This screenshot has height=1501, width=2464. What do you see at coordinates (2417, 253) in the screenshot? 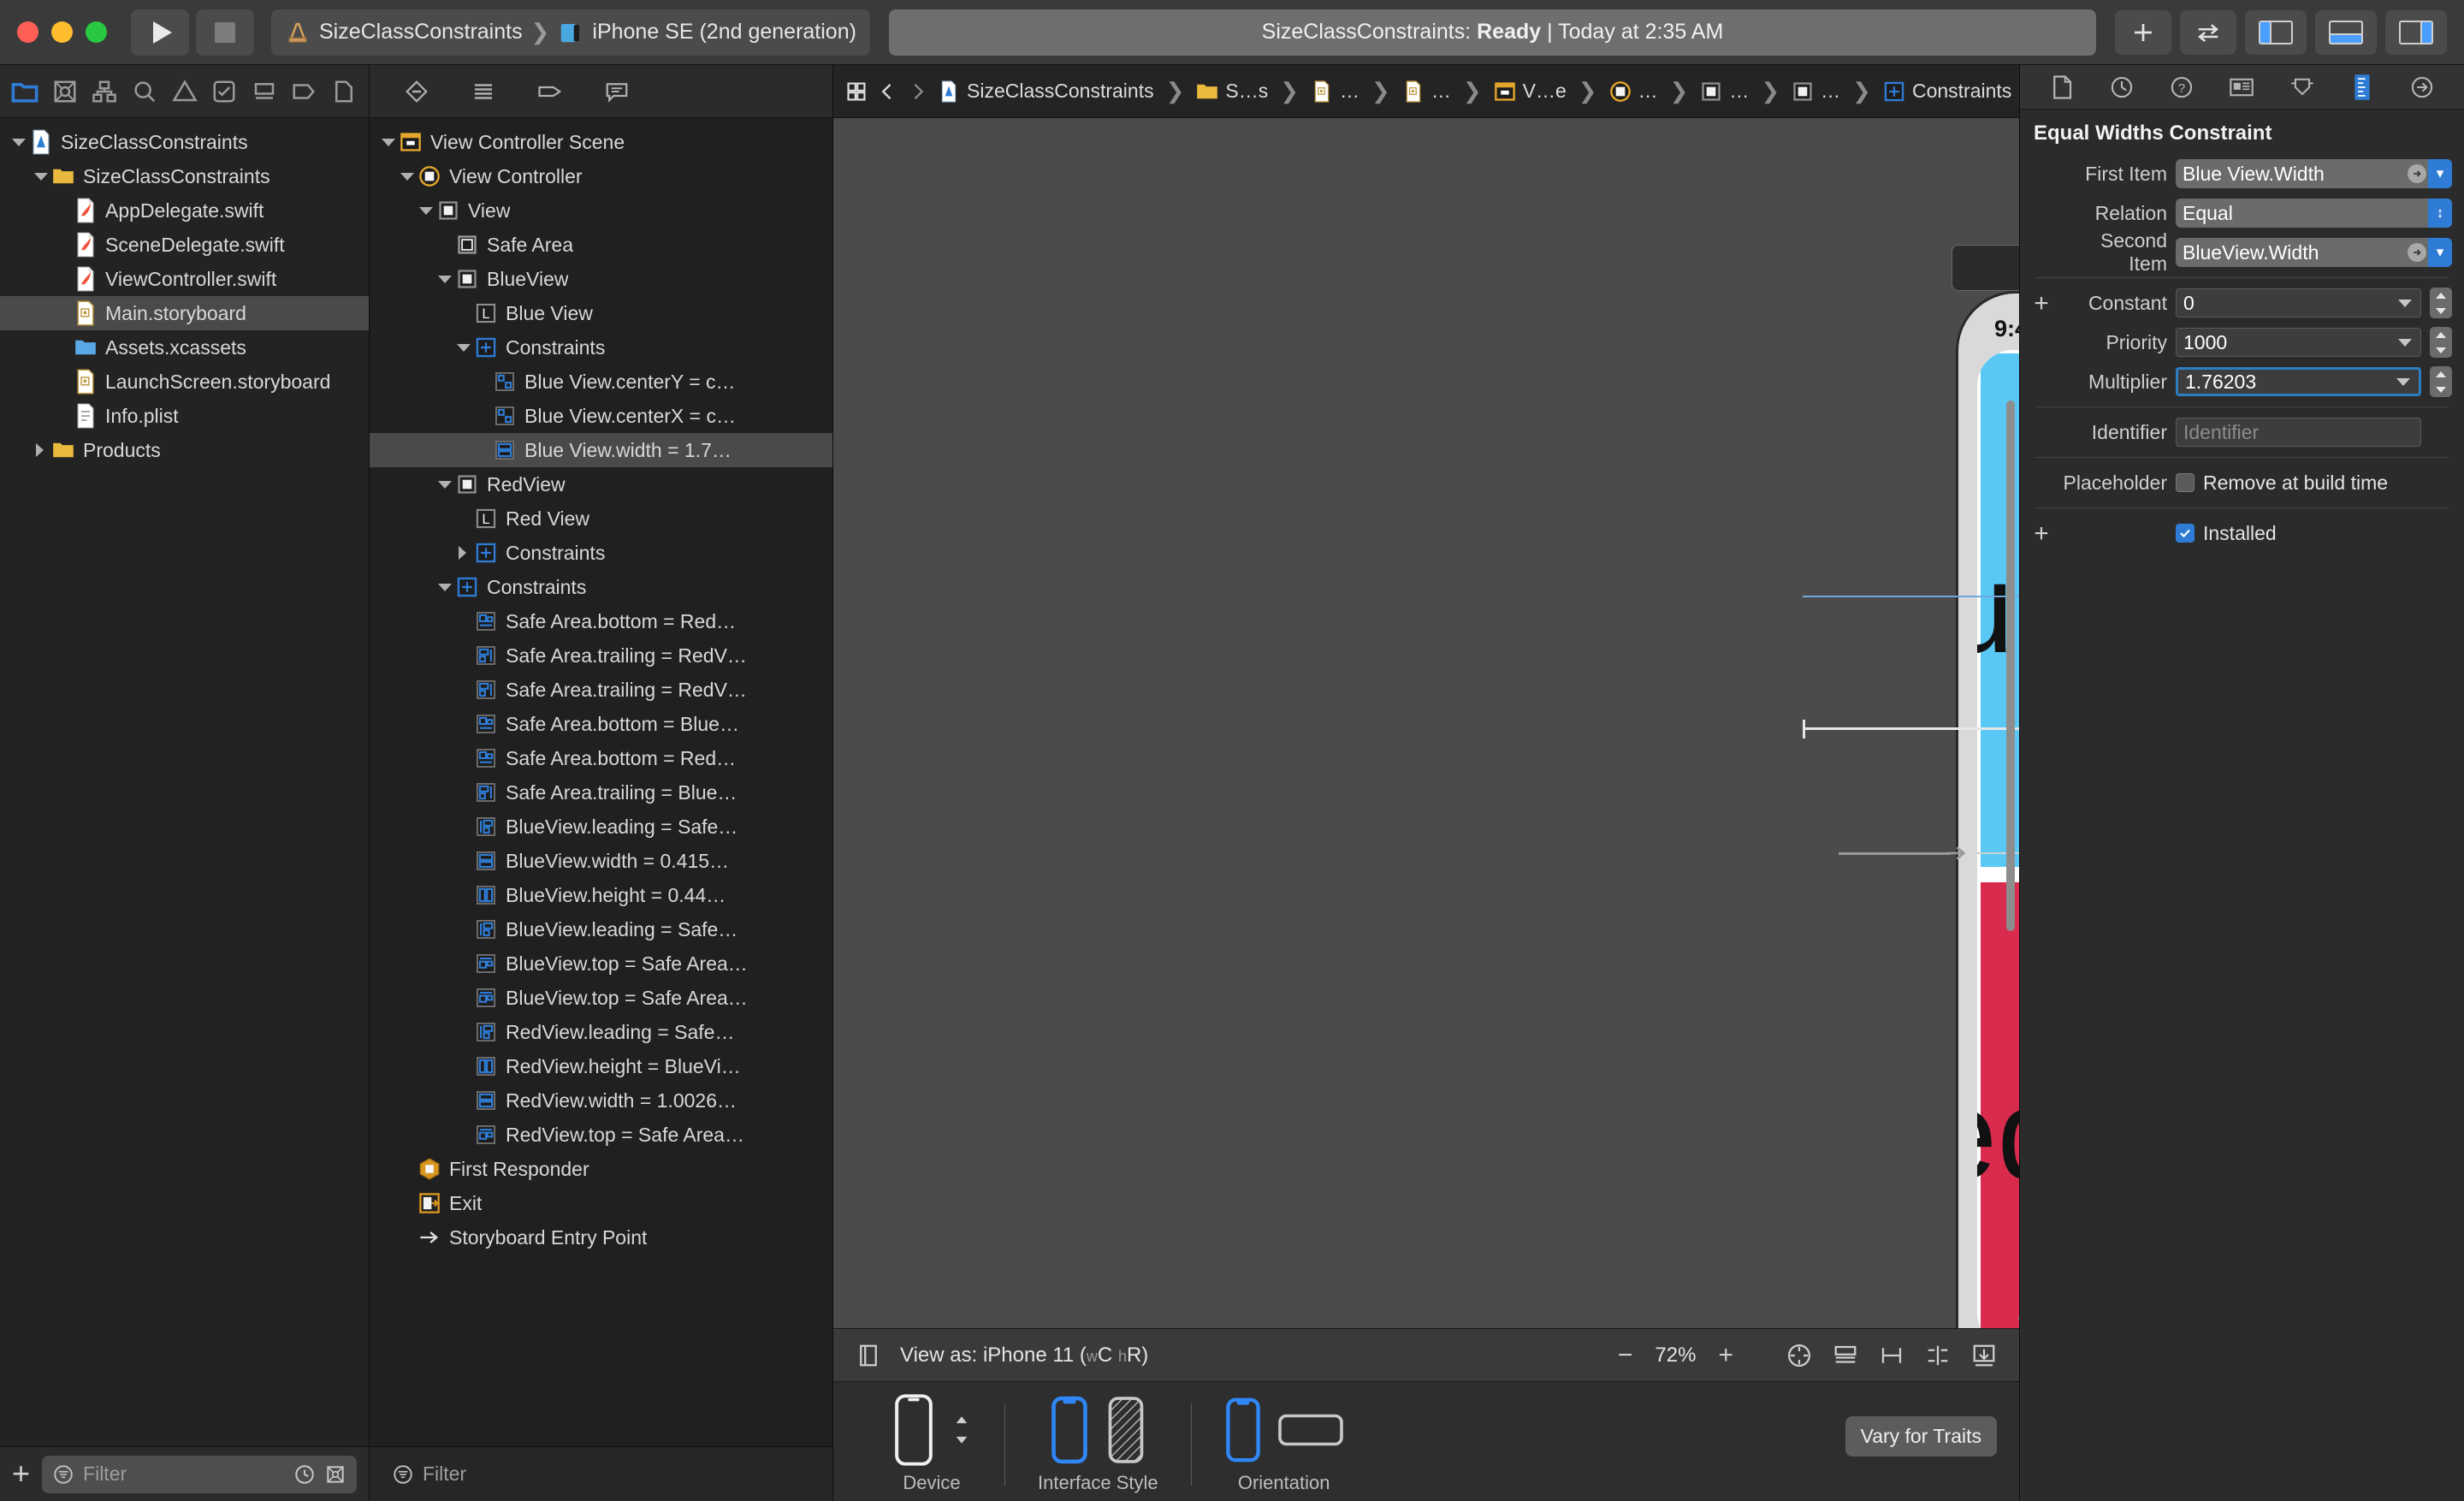
I see `second-item-reveal-icon` at bounding box center [2417, 253].